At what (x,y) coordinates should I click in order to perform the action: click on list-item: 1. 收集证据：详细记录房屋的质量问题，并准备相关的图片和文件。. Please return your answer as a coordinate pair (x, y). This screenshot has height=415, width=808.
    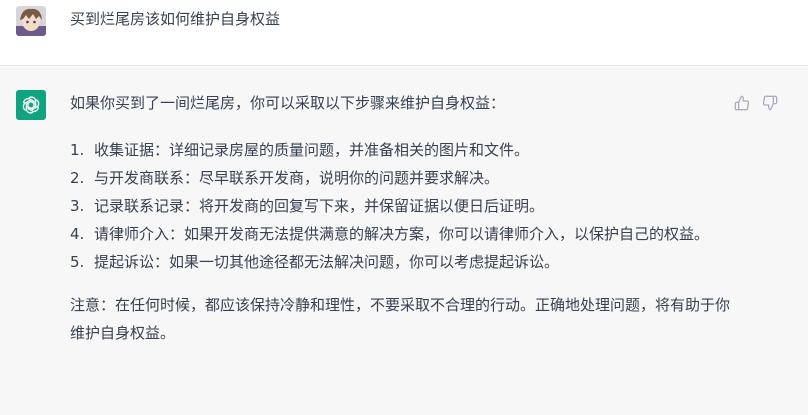
    Looking at the image, I should click on (400, 150).